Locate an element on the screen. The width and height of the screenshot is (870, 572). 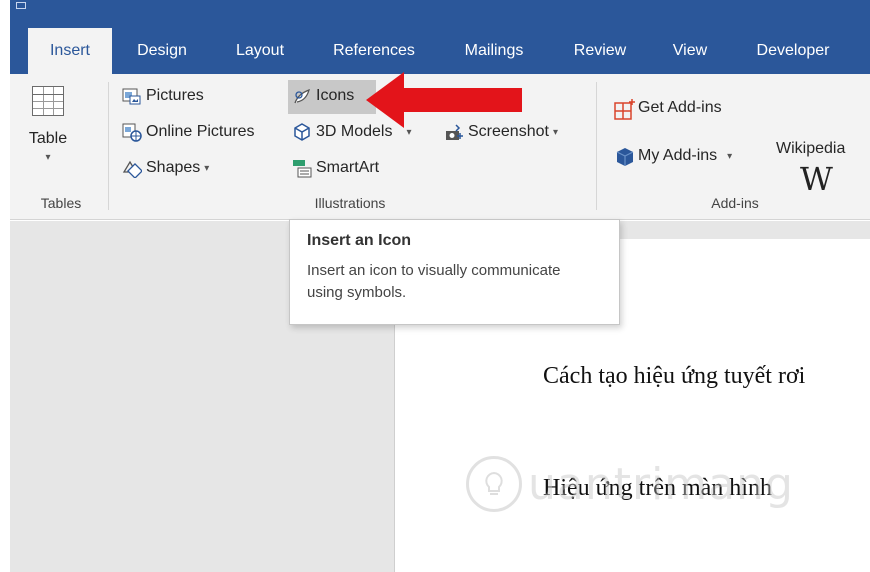
wikipedia-button: Wikipedia is located at coordinates (810, 149).